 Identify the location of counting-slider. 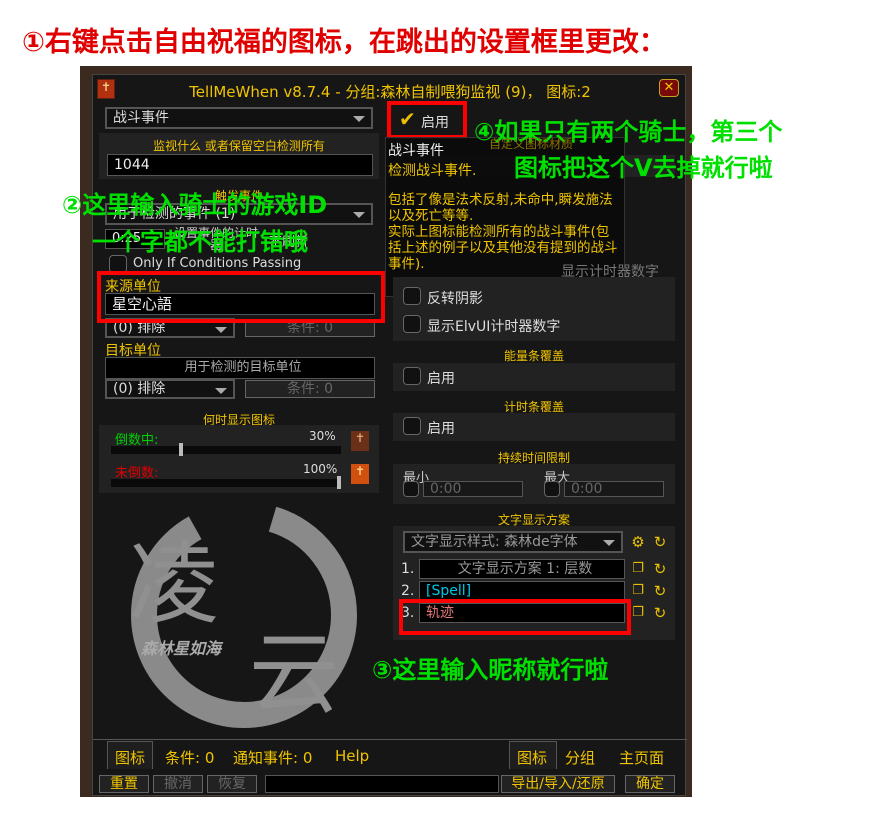
(226, 449).